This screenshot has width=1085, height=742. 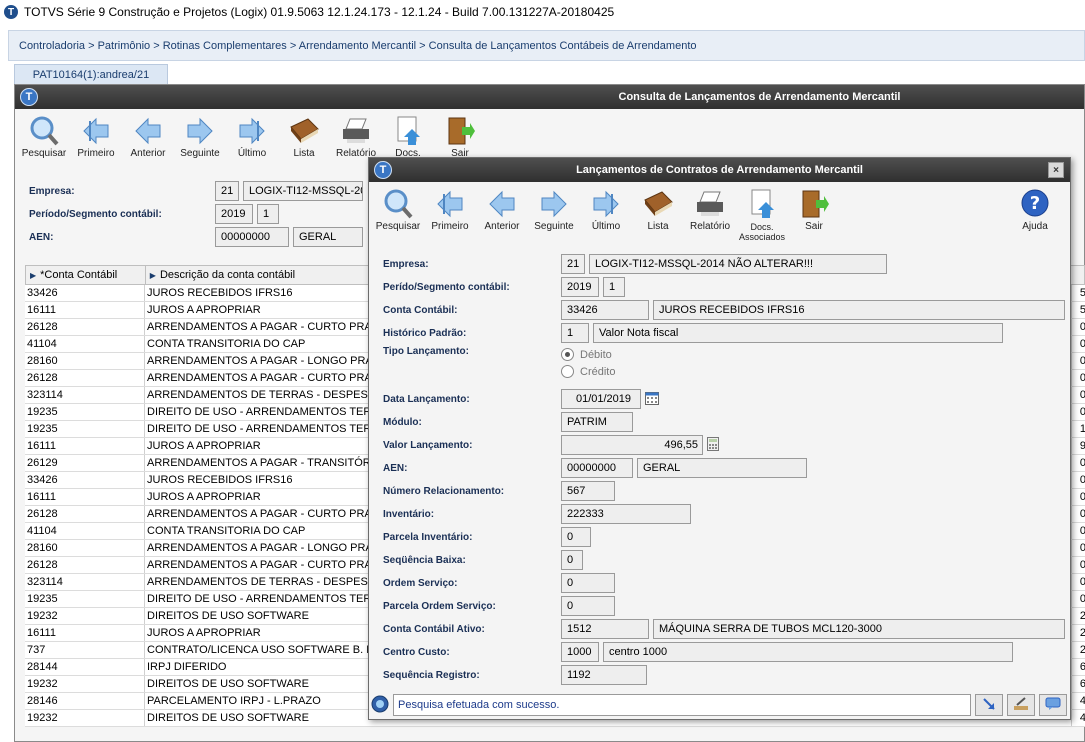 I want to click on dlg-periodo-row: Perído/Segmento contábil: 2019 1, so click(x=506, y=287).